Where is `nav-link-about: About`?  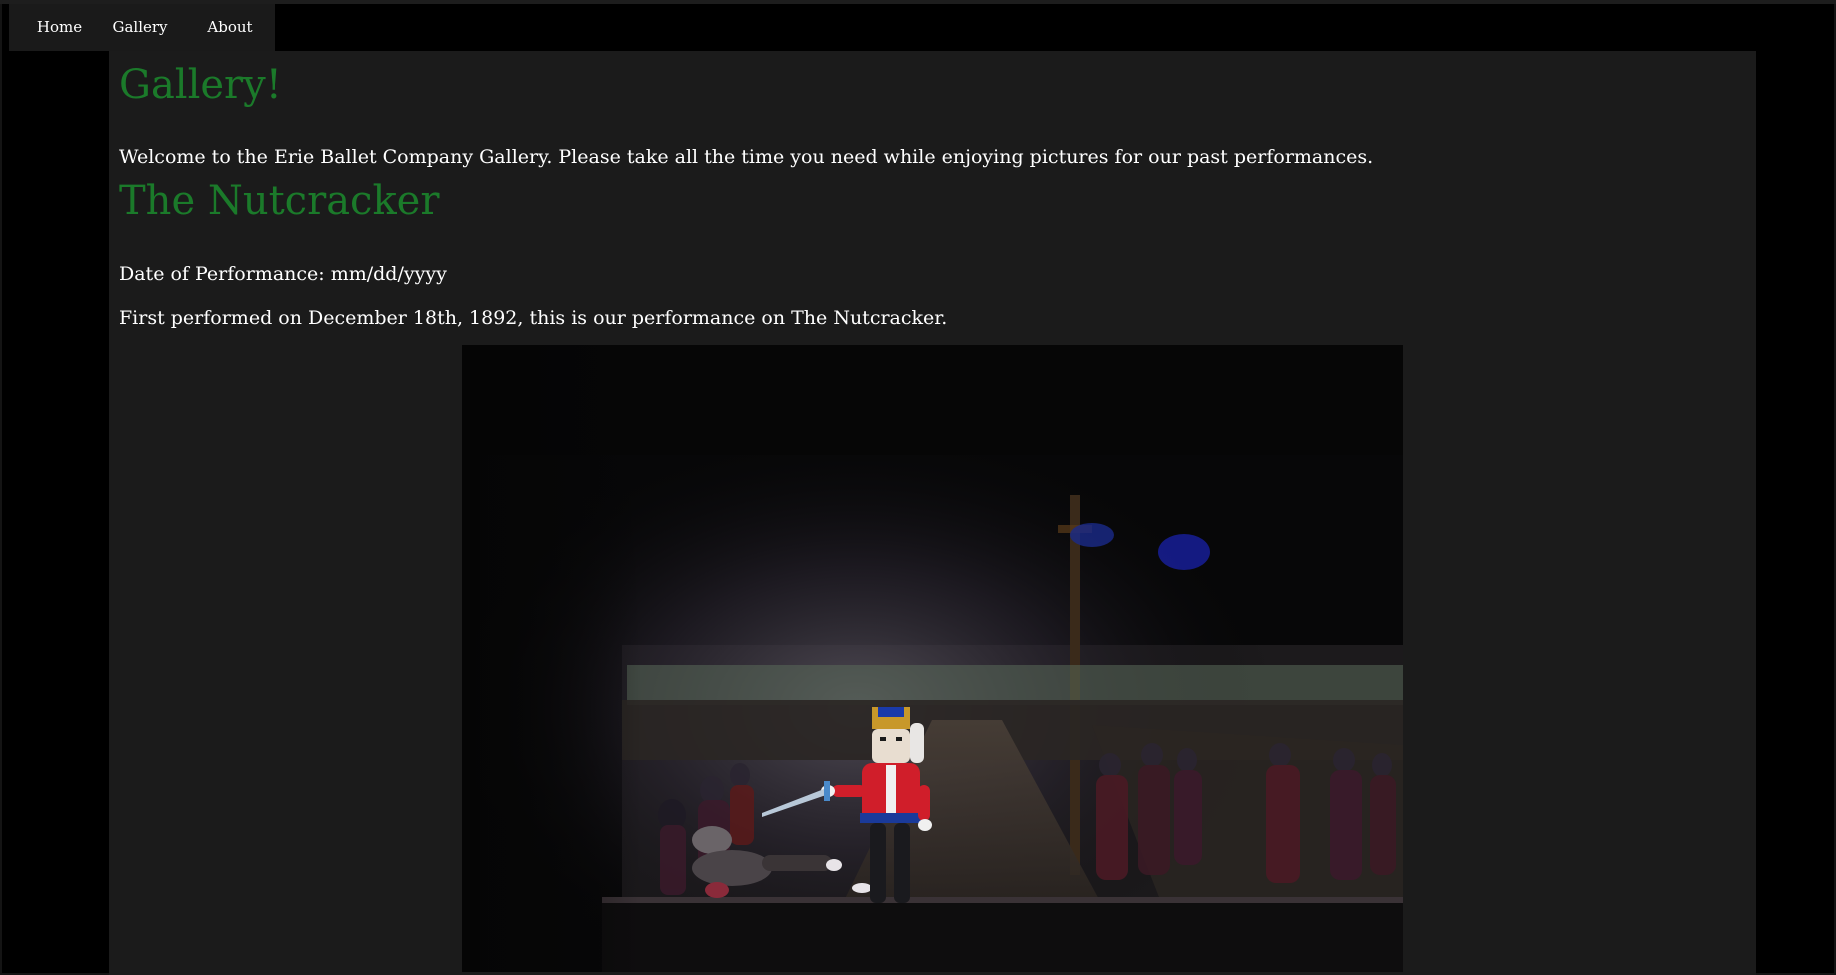
nav-link-about: About is located at coordinates (230, 27).